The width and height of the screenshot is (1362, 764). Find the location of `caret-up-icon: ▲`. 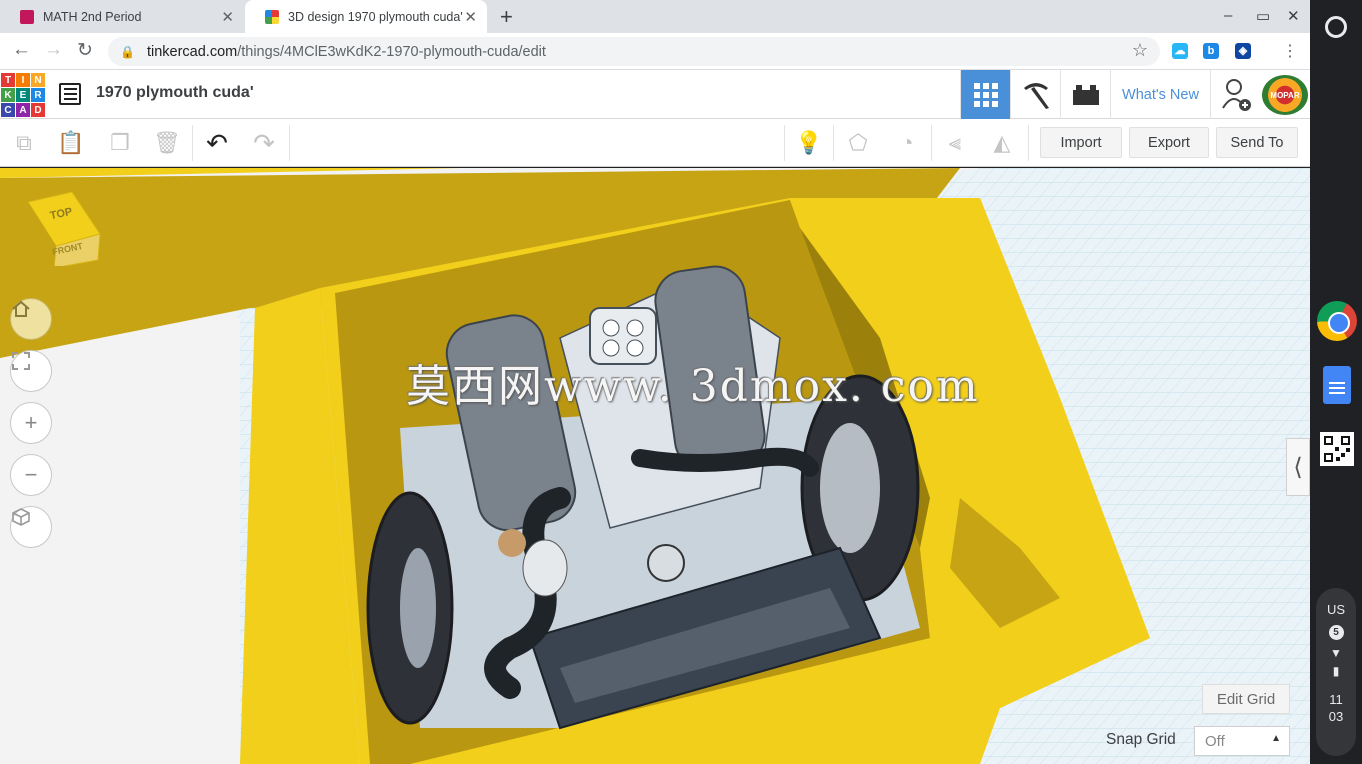

caret-up-icon: ▲ is located at coordinates (1276, 738).